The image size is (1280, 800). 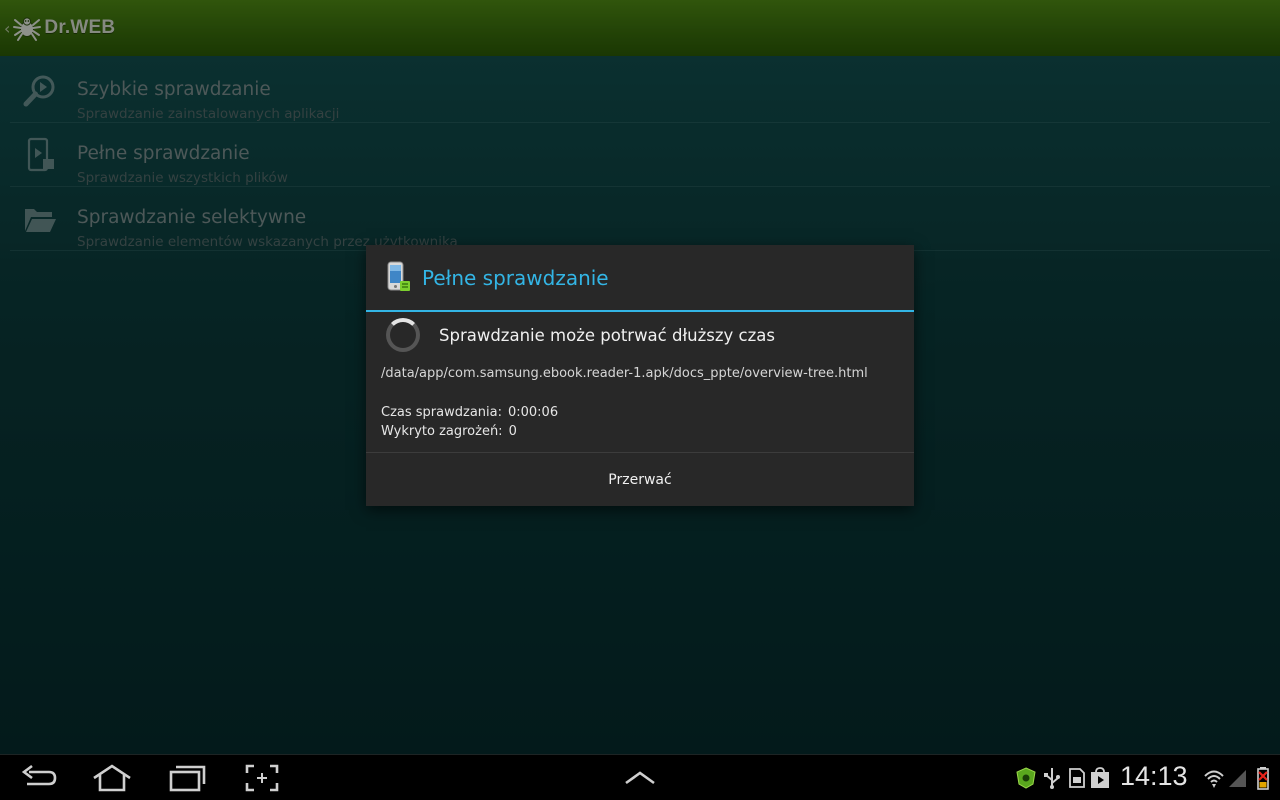 I want to click on drweb-shield-icon, so click(x=1026, y=778).